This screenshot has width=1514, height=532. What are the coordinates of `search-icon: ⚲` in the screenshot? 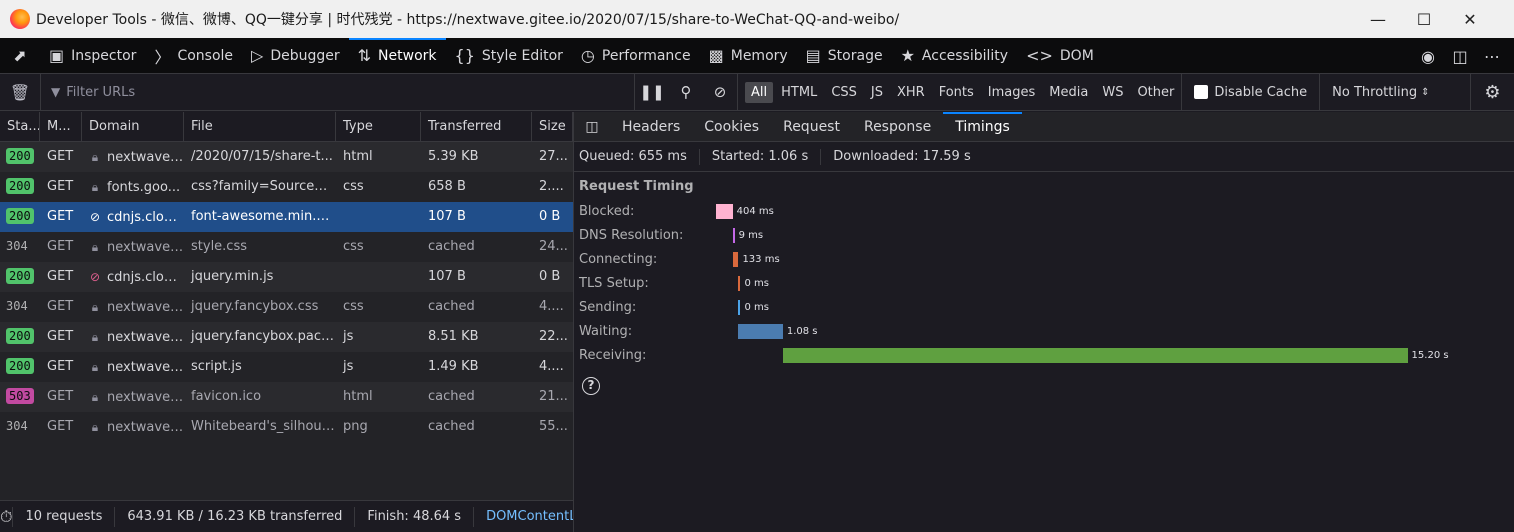 It's located at (686, 92).